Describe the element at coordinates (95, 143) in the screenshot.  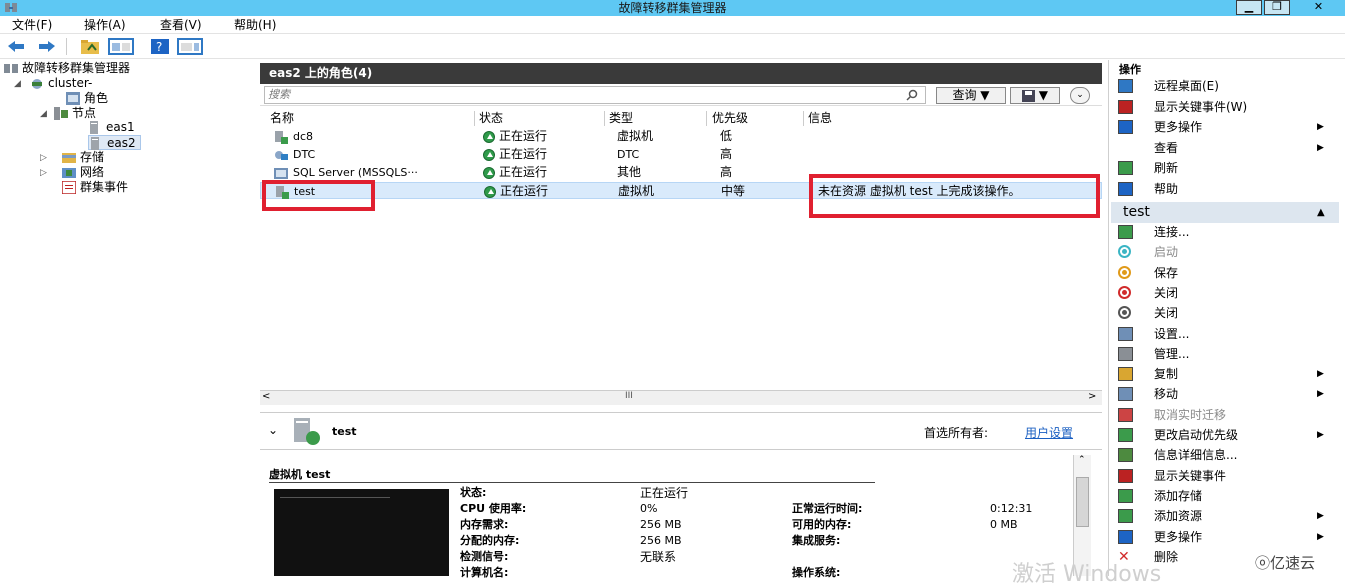
I see `server-icon` at that location.